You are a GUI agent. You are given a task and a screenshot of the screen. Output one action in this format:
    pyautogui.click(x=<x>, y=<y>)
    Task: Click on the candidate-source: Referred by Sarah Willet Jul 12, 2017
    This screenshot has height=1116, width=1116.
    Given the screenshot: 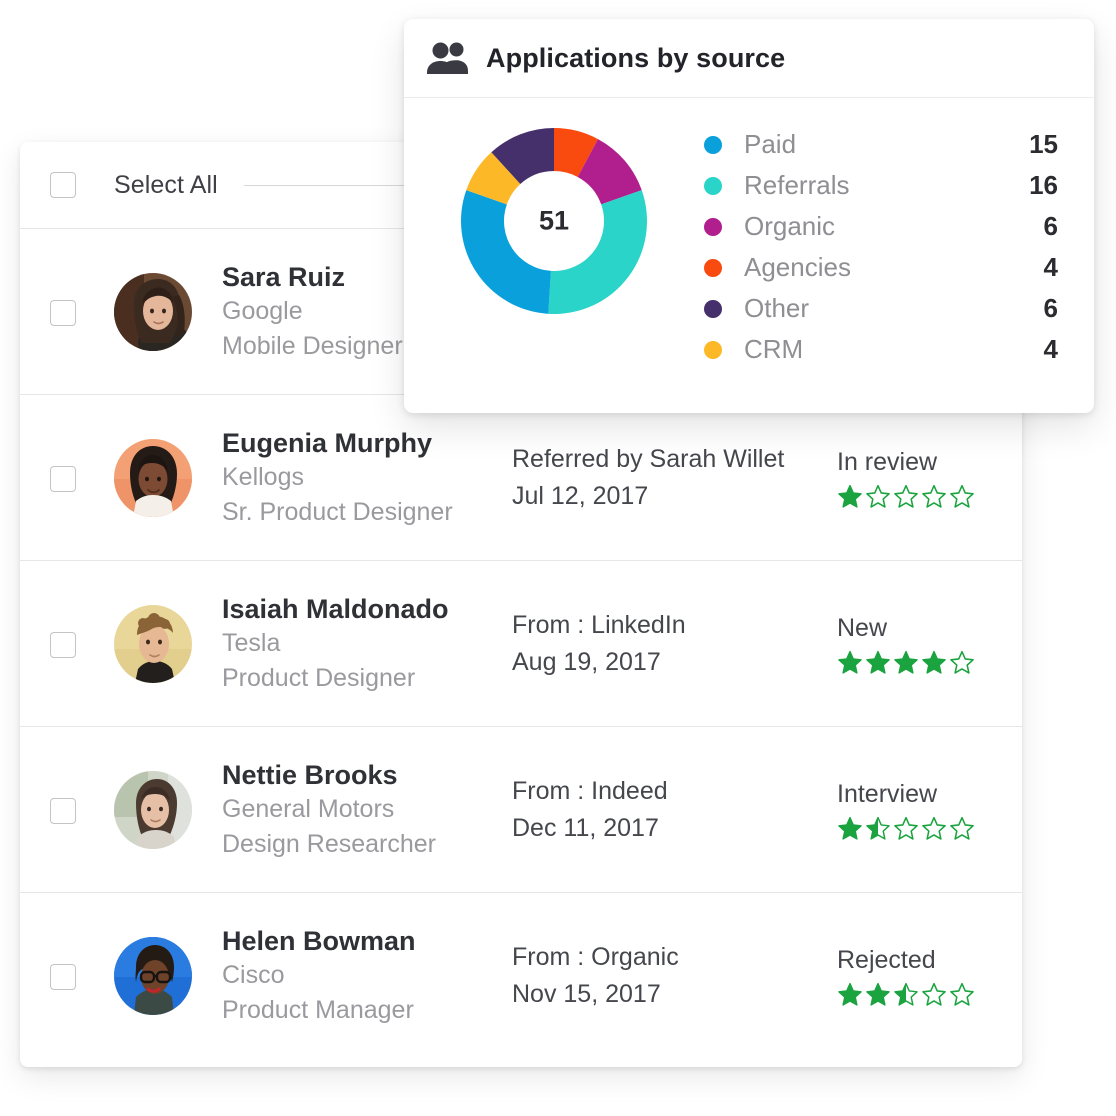 What is the action you would take?
    pyautogui.click(x=674, y=477)
    